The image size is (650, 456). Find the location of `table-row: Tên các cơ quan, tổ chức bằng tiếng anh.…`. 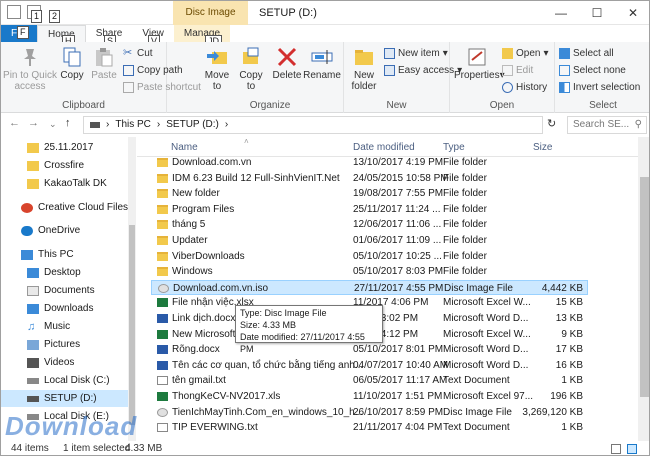

table-row: Tên các cơ quan, tổ chức bằng tiếng anh.… is located at coordinates (369, 366).